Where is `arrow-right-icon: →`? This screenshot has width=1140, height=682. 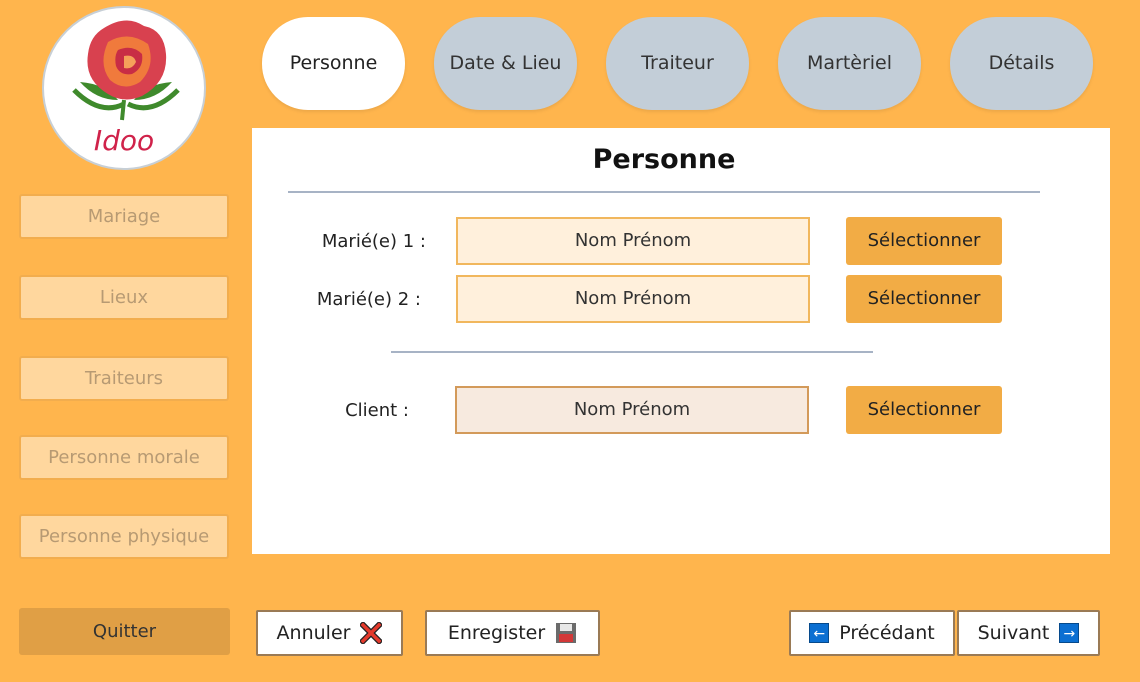
arrow-right-icon: → is located at coordinates (1069, 633).